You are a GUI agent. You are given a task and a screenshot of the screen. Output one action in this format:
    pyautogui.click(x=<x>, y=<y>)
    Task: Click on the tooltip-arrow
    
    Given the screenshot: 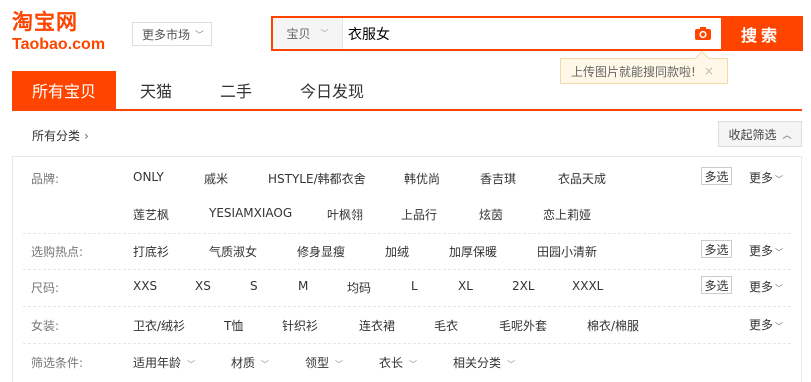 What is the action you would take?
    pyautogui.click(x=702, y=58)
    